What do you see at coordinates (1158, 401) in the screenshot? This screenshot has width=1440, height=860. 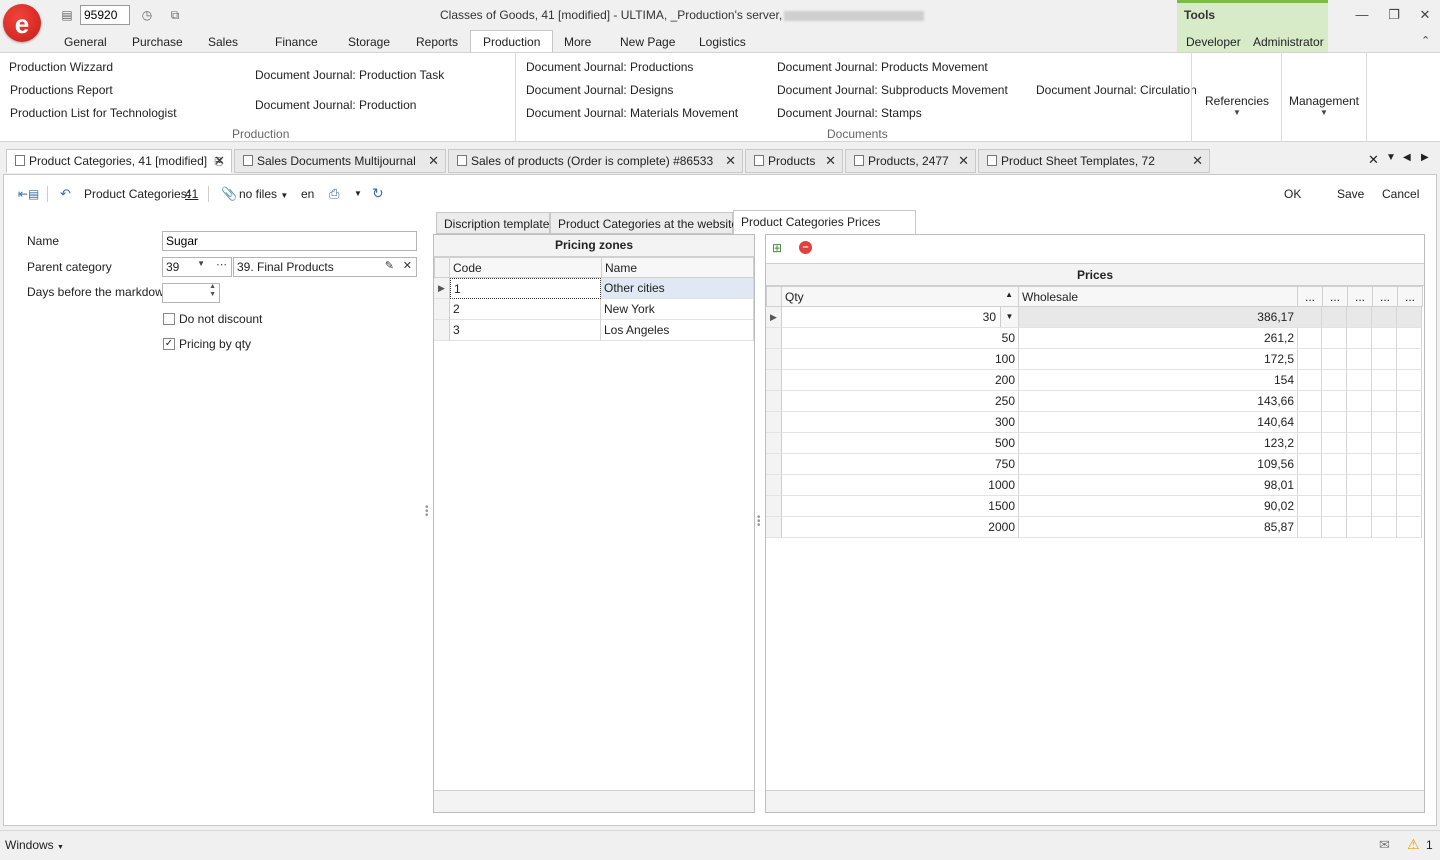 I see `table-cell-wholesale: 143,66` at bounding box center [1158, 401].